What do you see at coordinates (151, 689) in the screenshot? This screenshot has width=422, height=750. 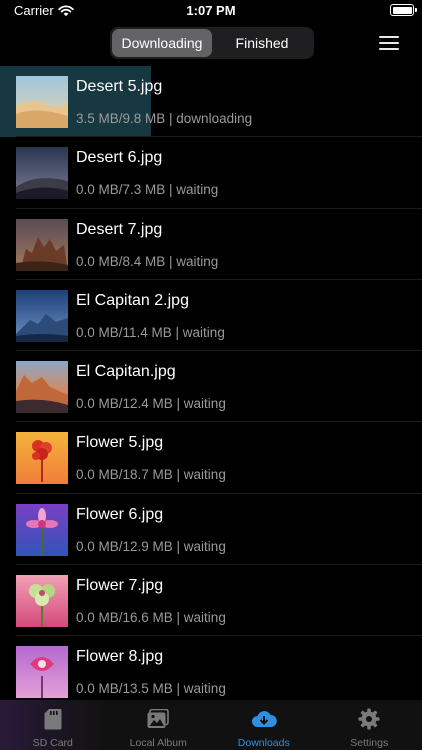 I see `file-status: 0.0 MB/13.5 MB | waiting` at bounding box center [151, 689].